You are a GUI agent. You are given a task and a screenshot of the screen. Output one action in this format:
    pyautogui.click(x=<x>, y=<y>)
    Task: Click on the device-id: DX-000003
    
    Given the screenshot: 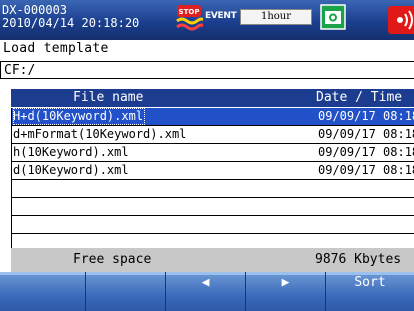 What is the action you would take?
    pyautogui.click(x=35, y=10)
    